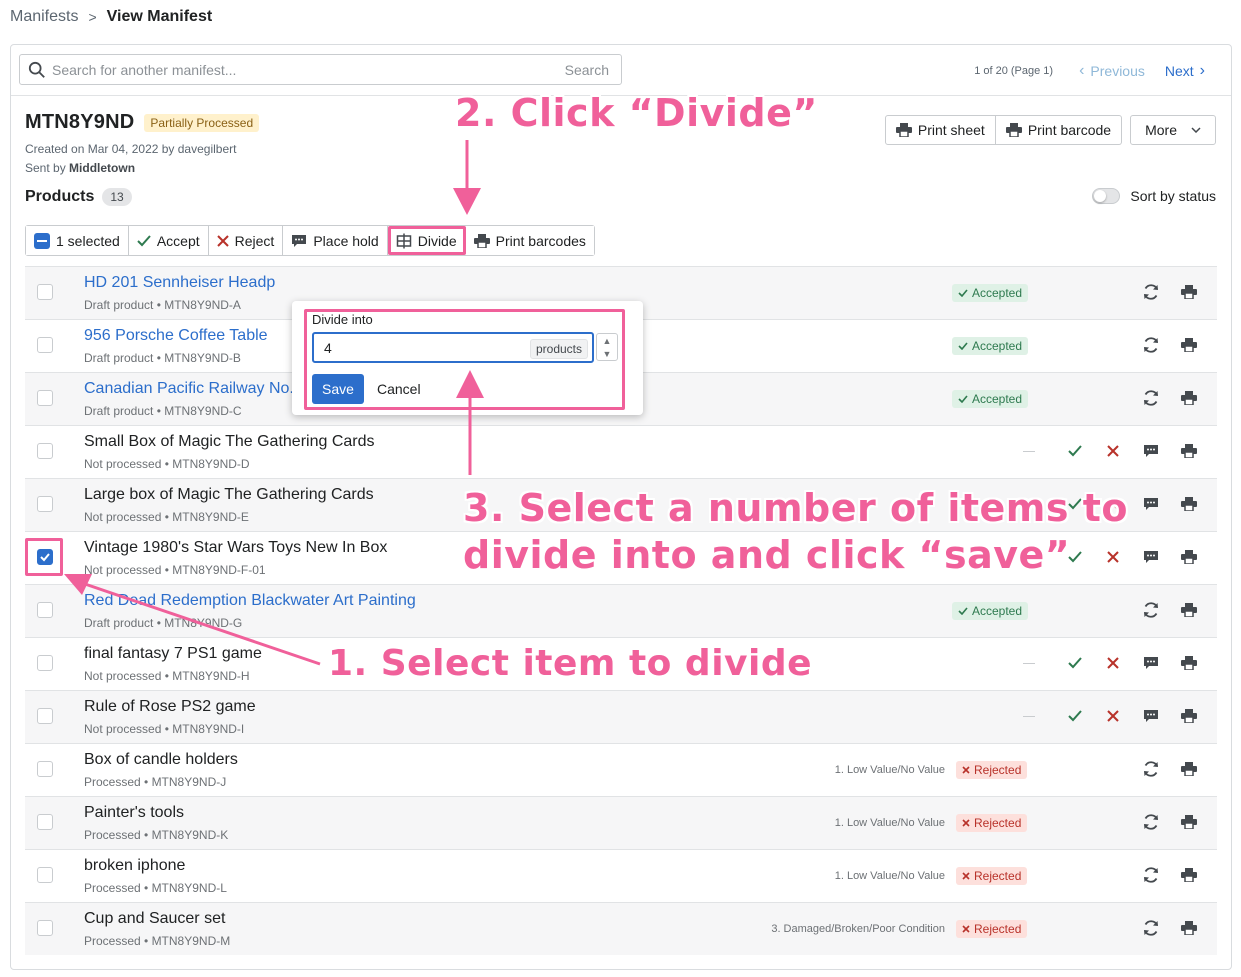 The height and width of the screenshot is (977, 1241). What do you see at coordinates (246, 240) in the screenshot?
I see `reject-button: Reject` at bounding box center [246, 240].